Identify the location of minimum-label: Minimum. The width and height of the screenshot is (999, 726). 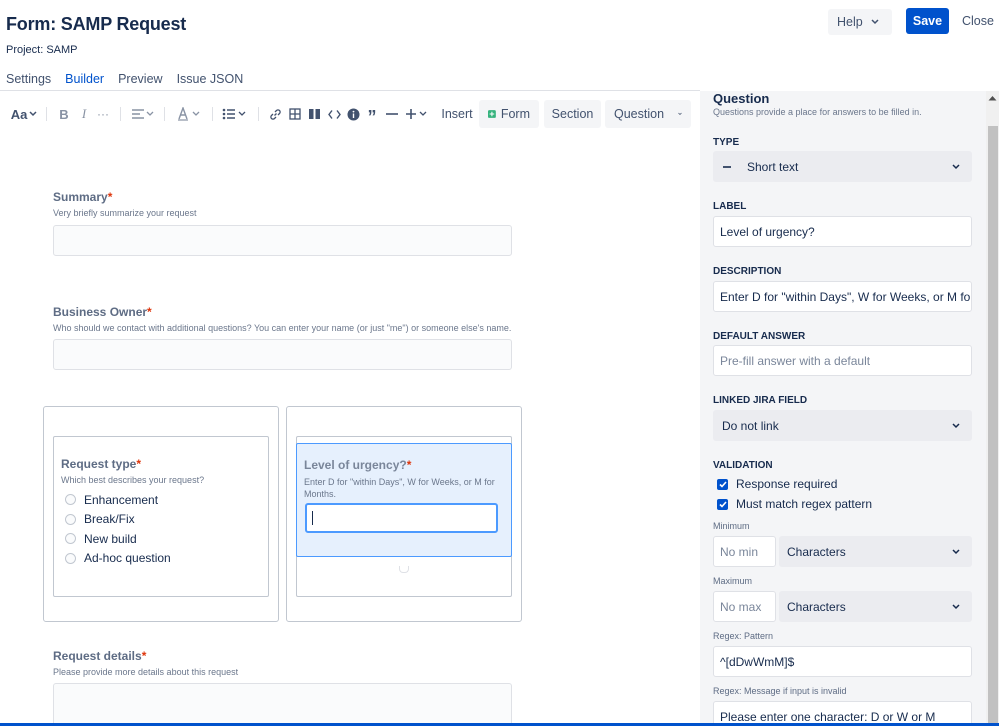
(731, 526).